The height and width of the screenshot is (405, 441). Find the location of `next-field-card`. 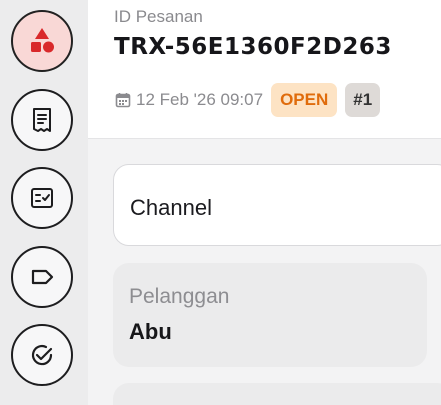

next-field-card is located at coordinates (277, 394).